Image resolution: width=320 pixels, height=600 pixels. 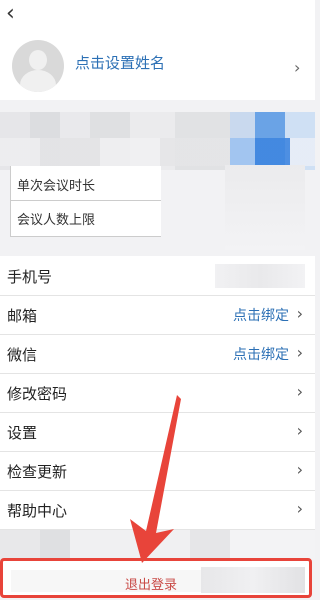 What do you see at coordinates (37, 394) in the screenshot?
I see `row-label: 修改密码` at bounding box center [37, 394].